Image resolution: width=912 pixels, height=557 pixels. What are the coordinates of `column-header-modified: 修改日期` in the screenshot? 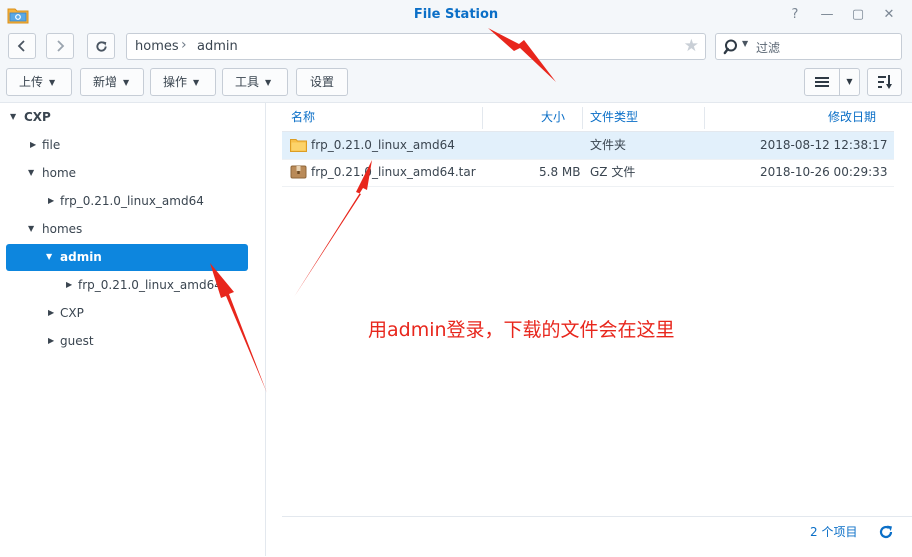 It's located at (852, 117).